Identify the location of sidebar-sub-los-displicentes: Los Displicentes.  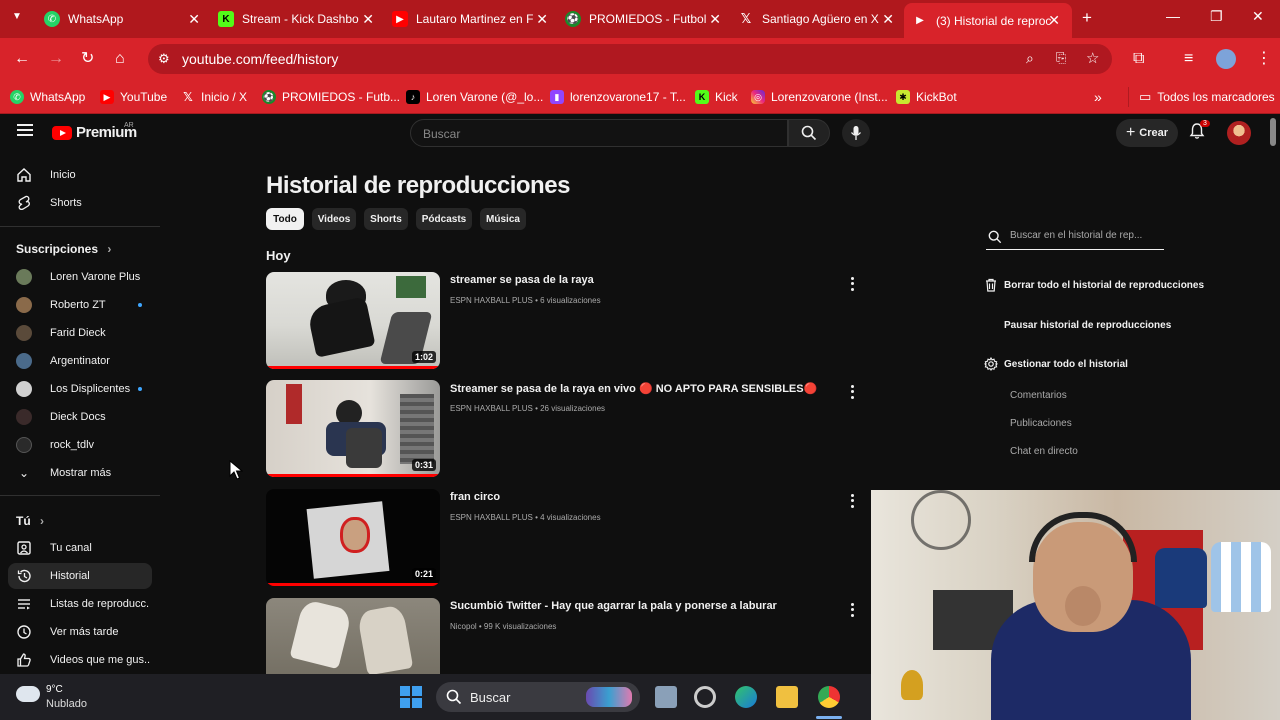
(80, 389).